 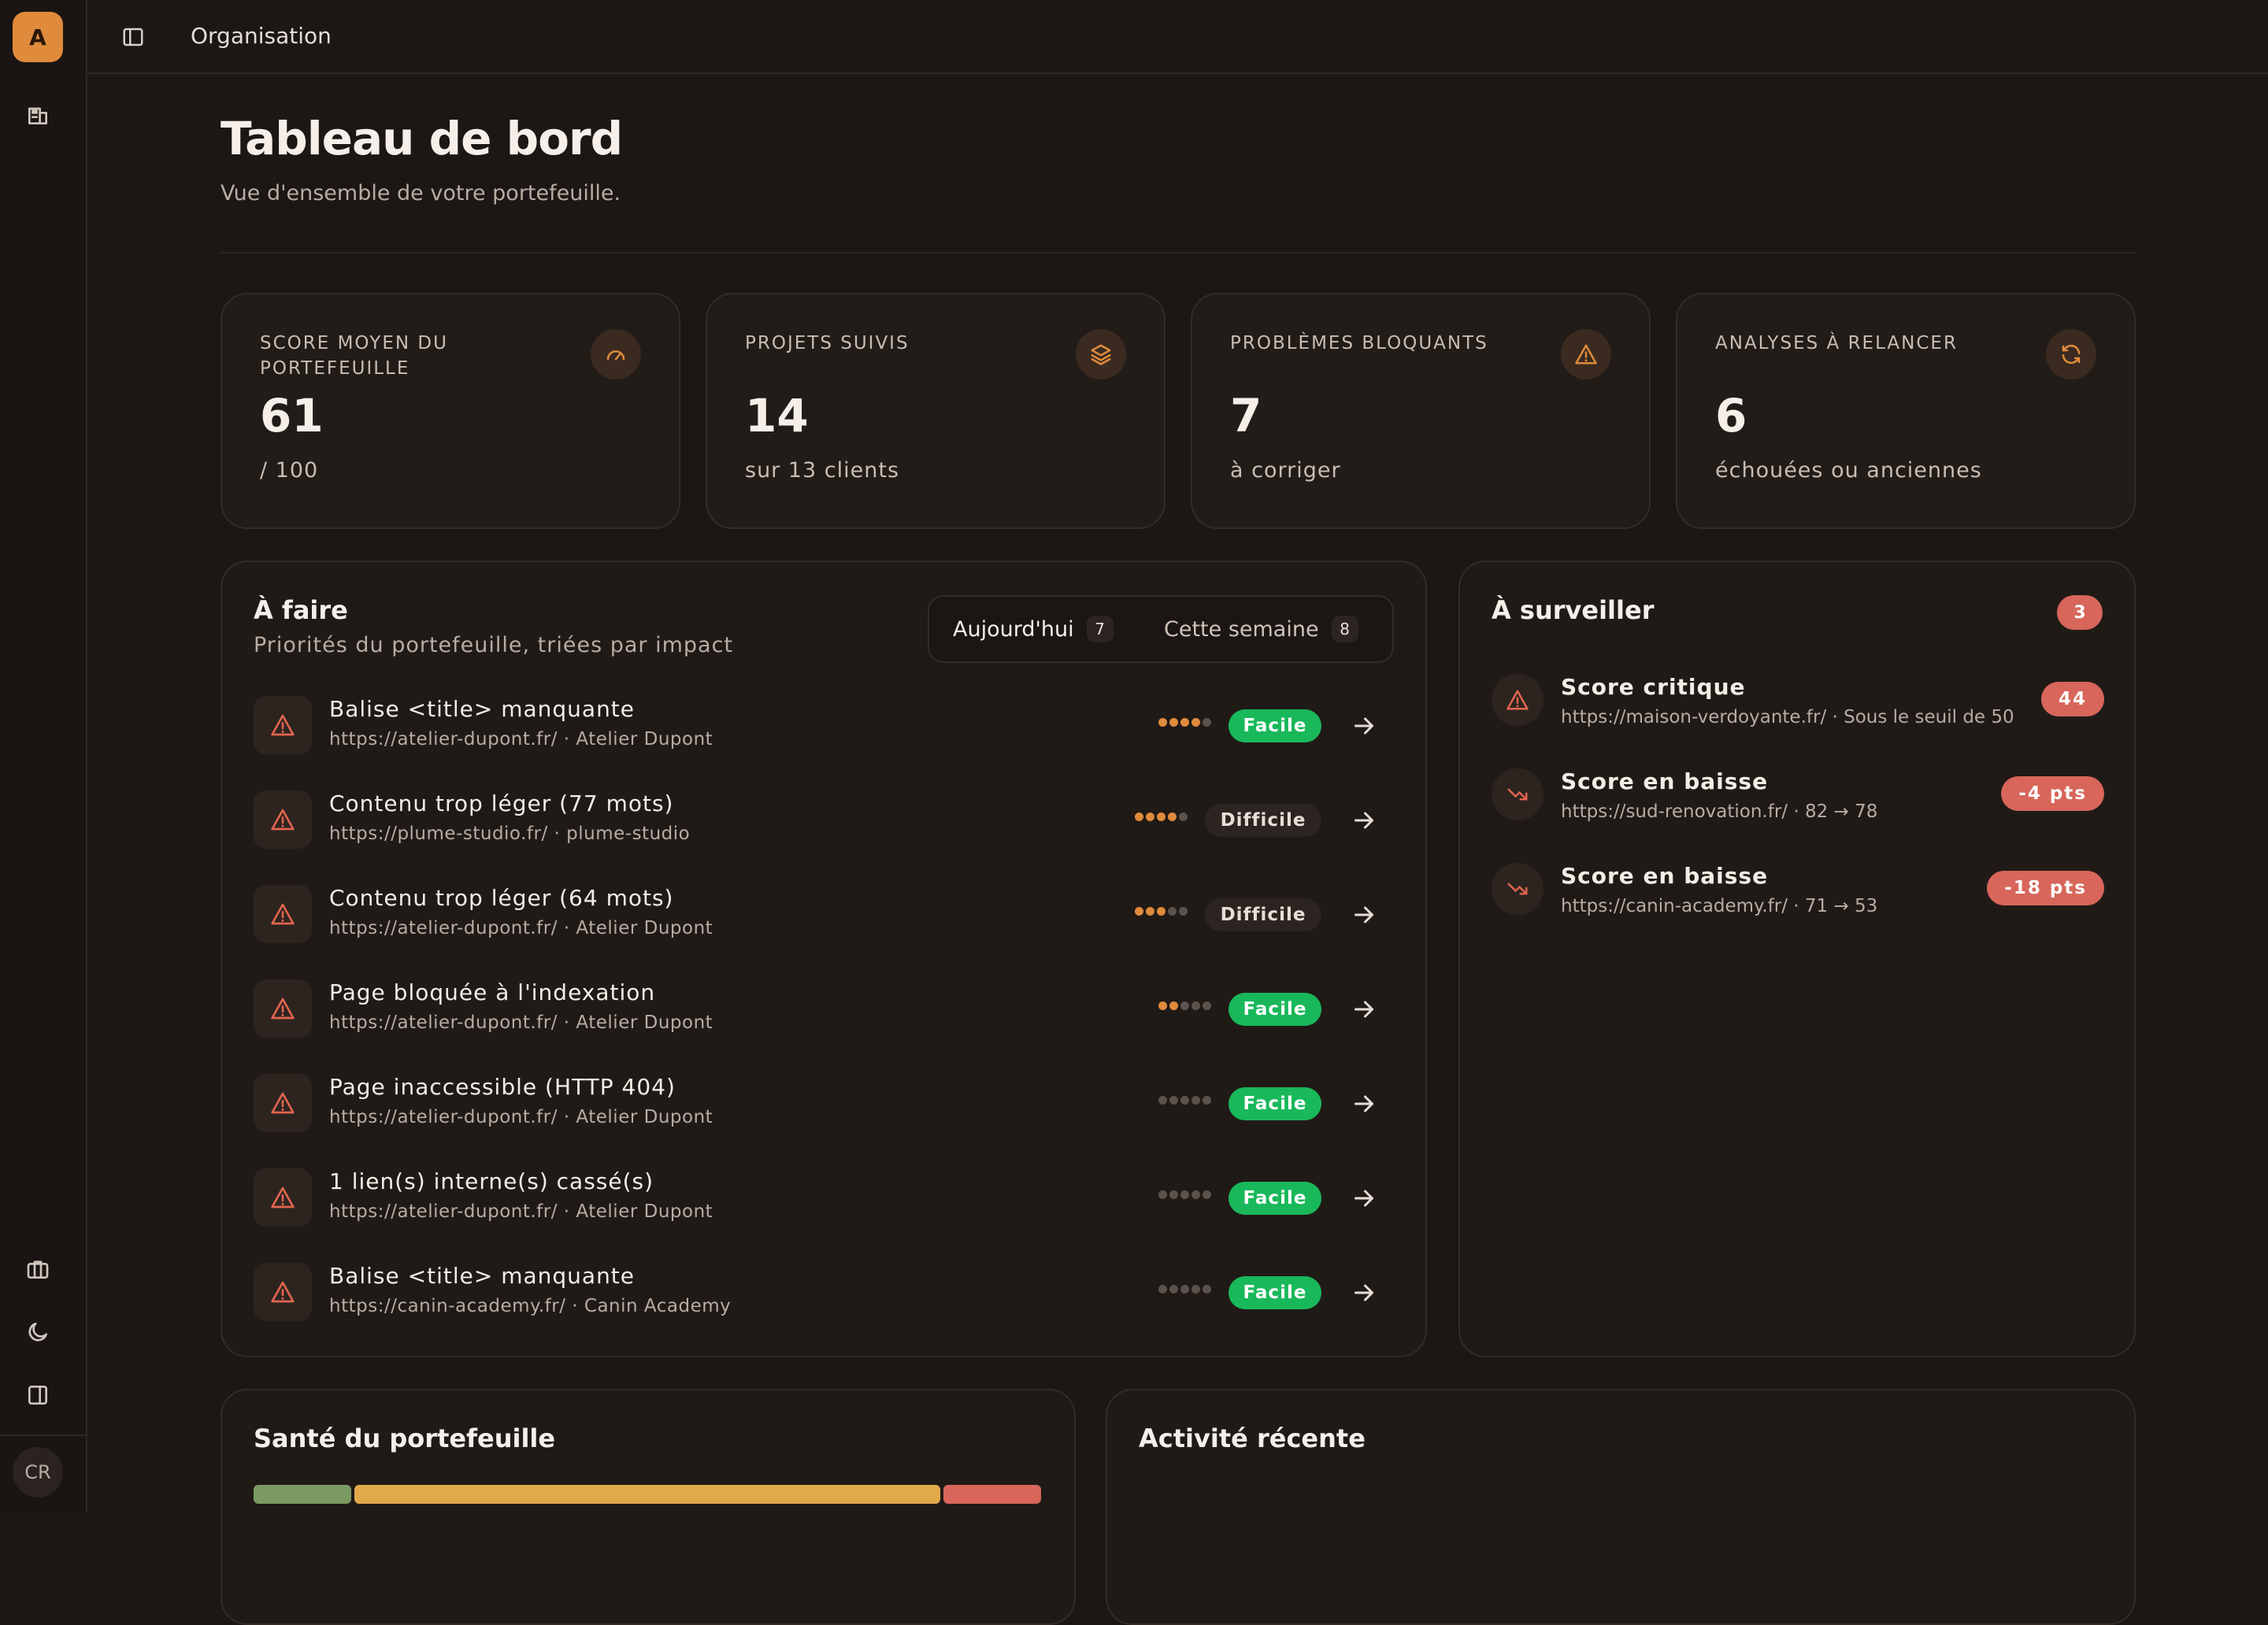 I want to click on layers-icon, so click(x=1101, y=354).